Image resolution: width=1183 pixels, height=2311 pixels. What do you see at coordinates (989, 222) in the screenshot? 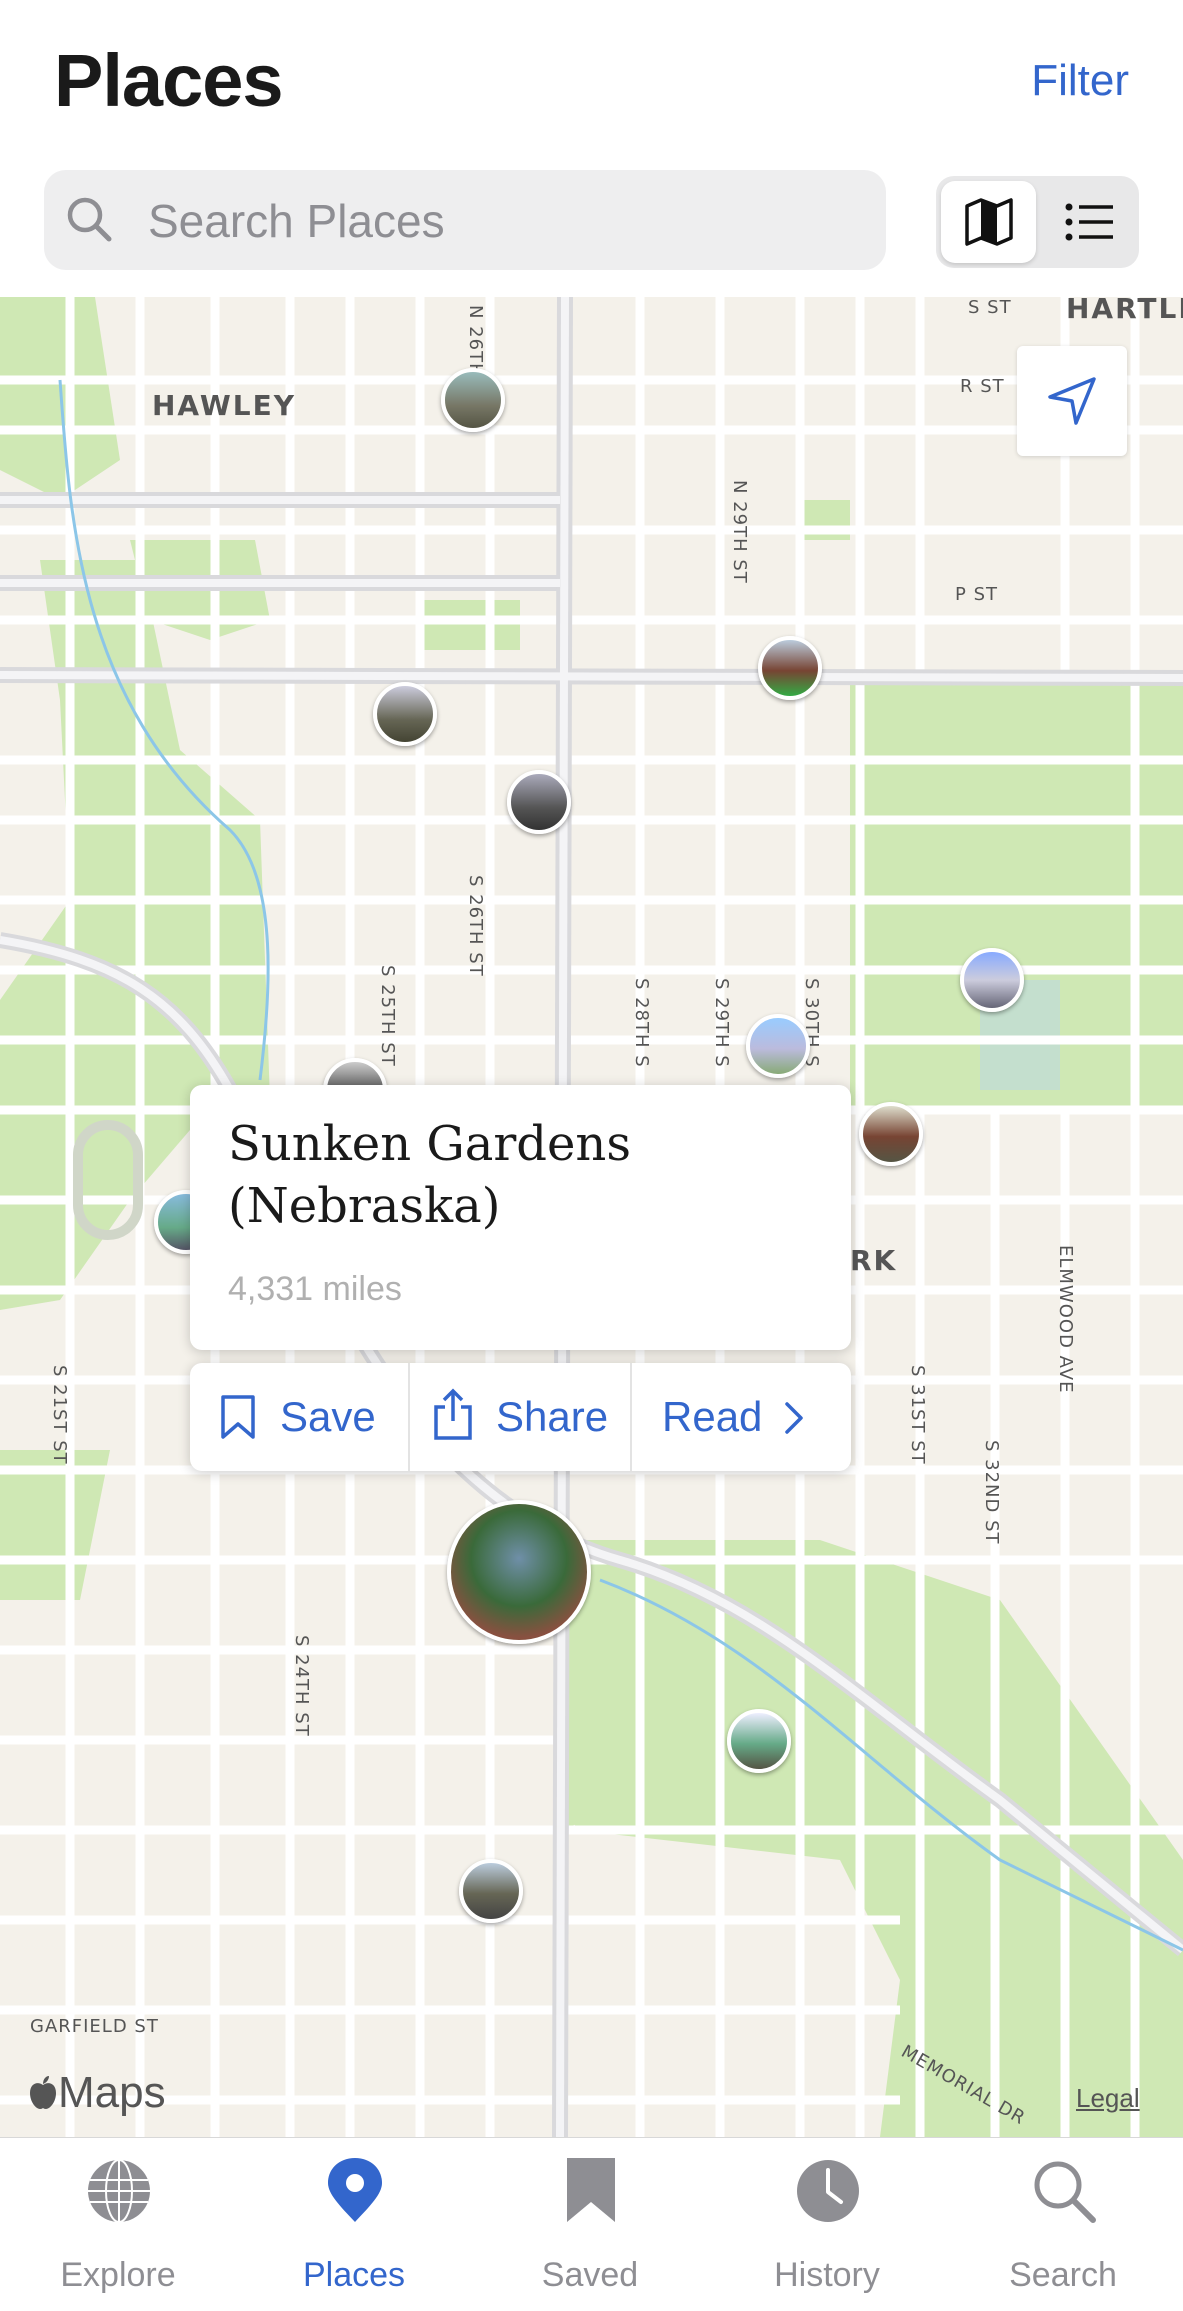
I see `map-icon` at bounding box center [989, 222].